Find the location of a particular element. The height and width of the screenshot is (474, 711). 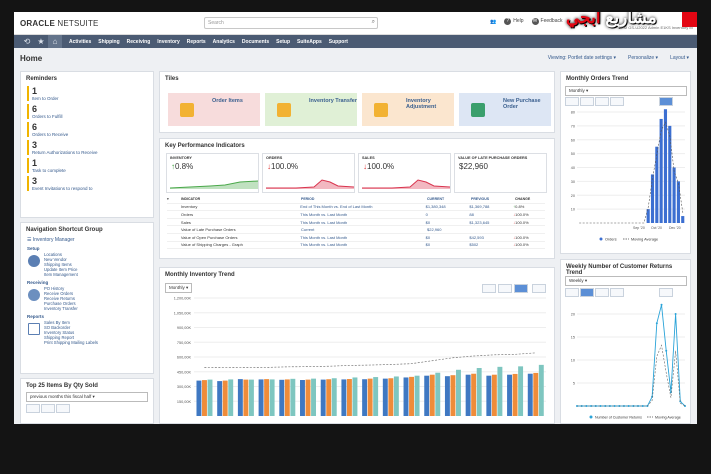

nav-inventory: Inventory is located at coordinates (168, 42).